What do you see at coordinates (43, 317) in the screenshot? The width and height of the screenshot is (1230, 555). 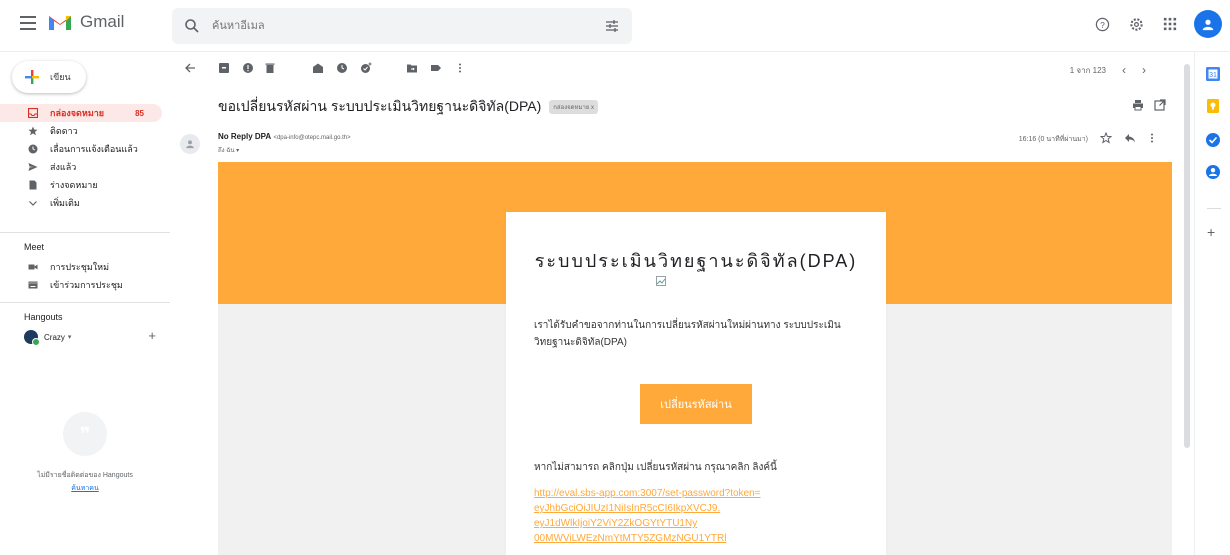 I see `hangouts-section-title: Hangouts` at bounding box center [43, 317].